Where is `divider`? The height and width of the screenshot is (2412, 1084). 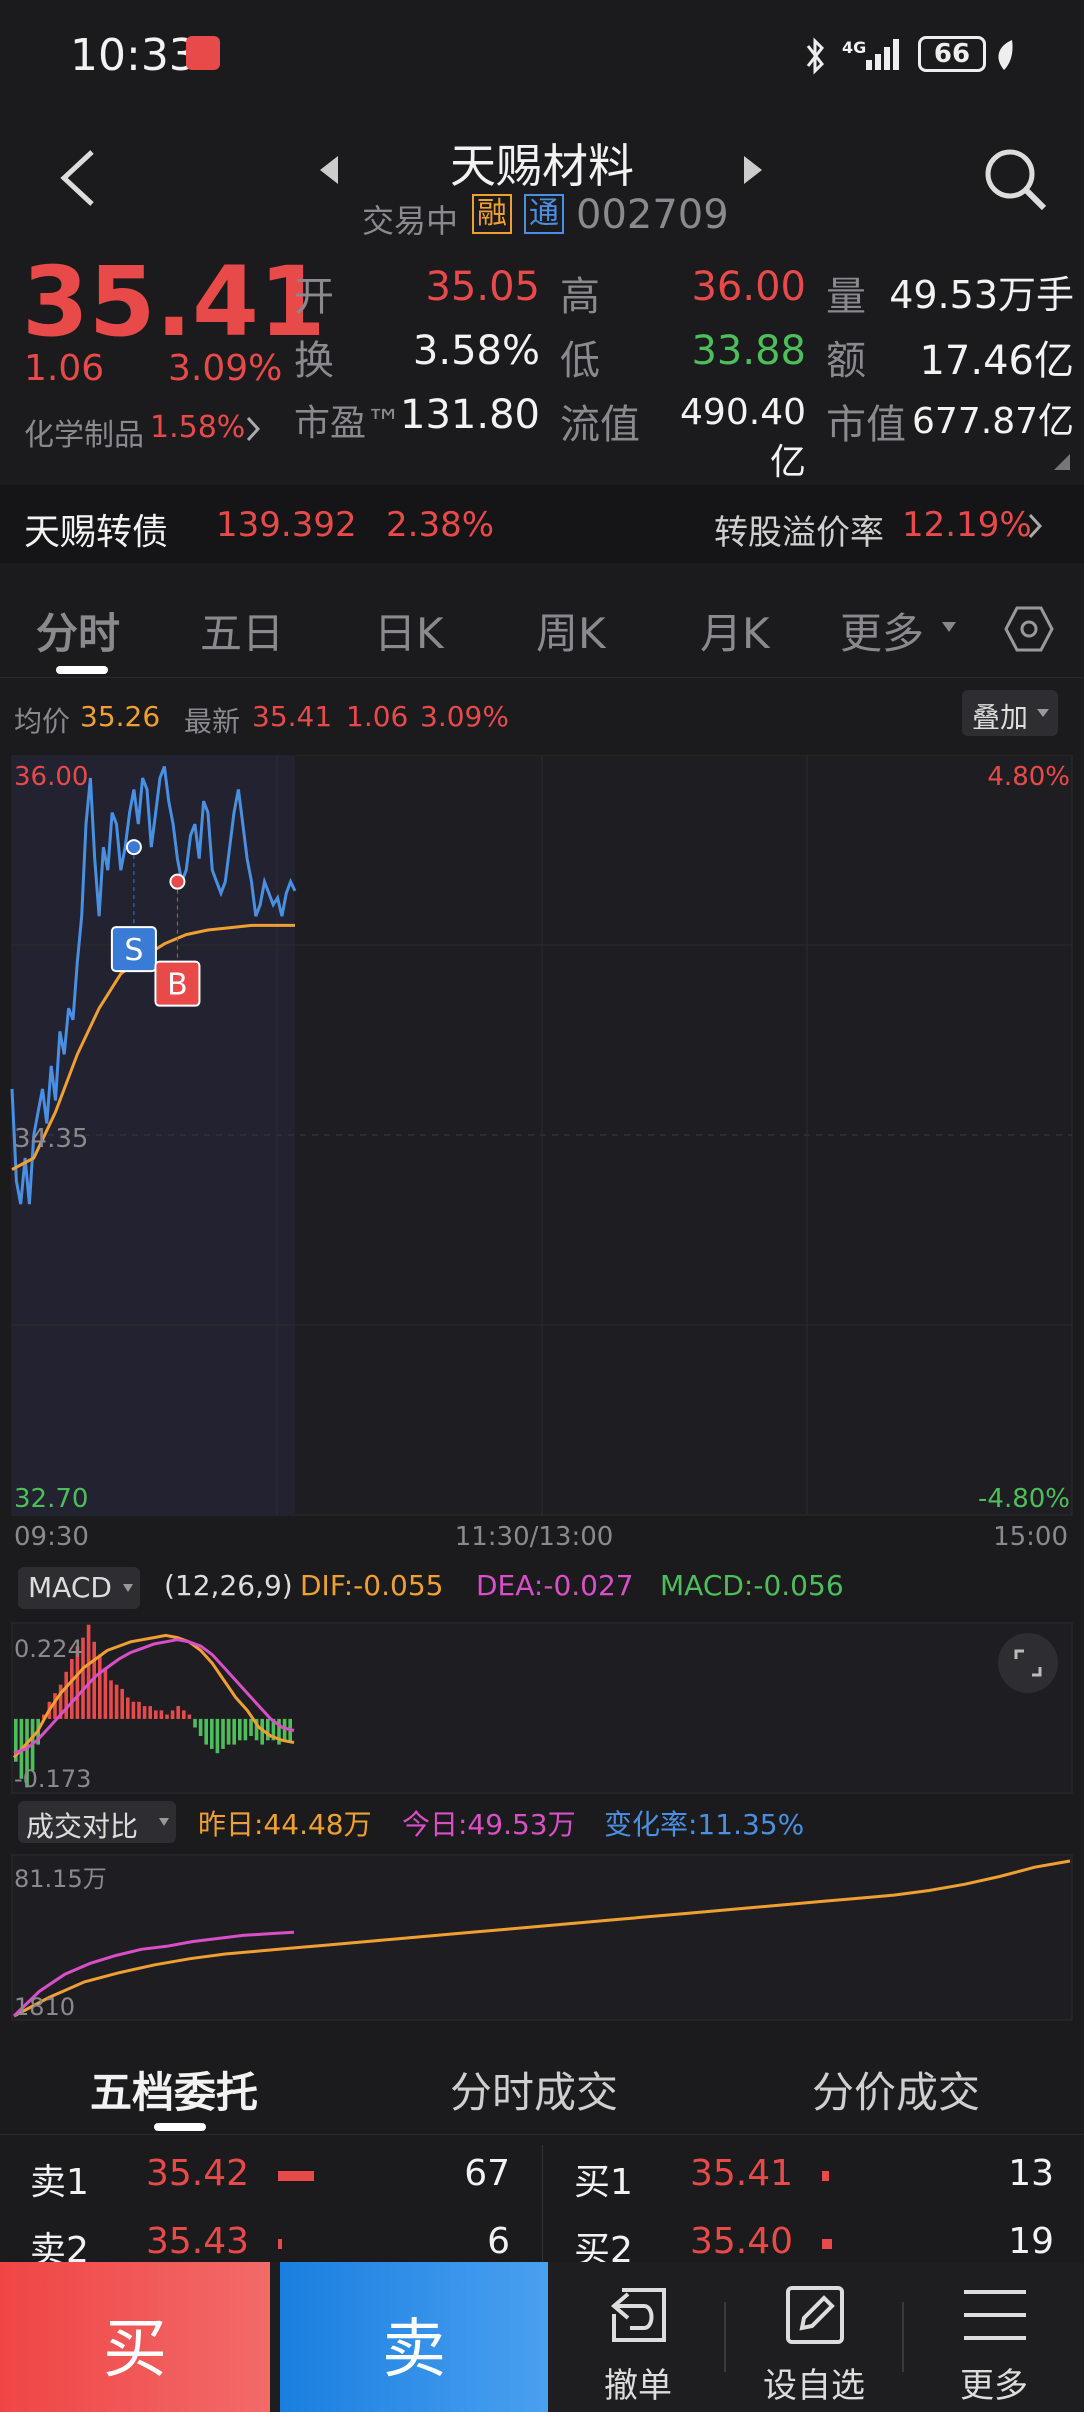
divider is located at coordinates (725, 2337).